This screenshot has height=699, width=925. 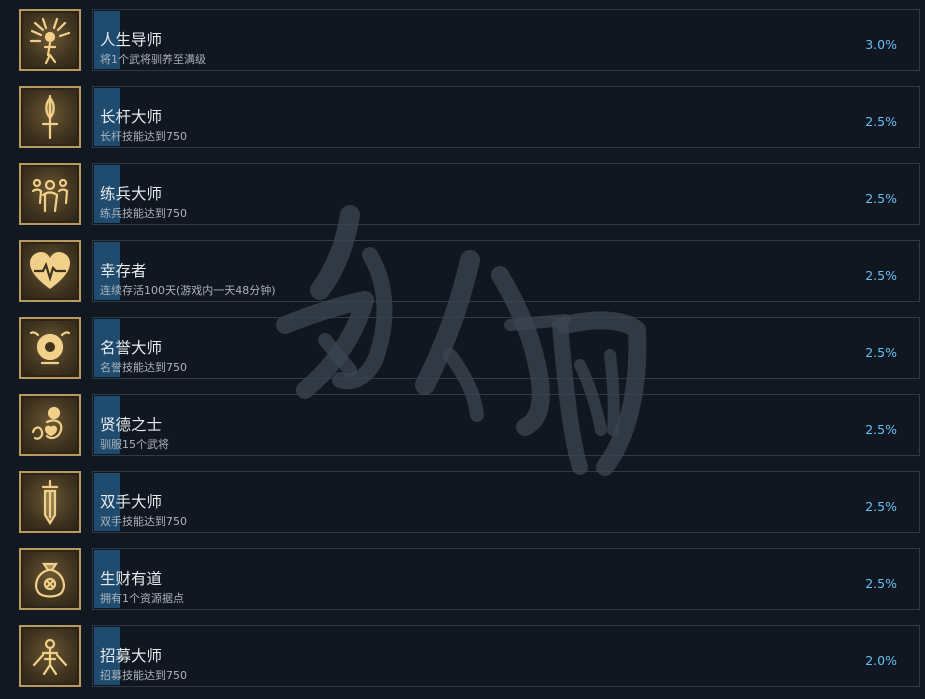 I want to click on achievement-panel: 名誉大师 名誉技能达到750 2.5%, so click(x=506, y=348).